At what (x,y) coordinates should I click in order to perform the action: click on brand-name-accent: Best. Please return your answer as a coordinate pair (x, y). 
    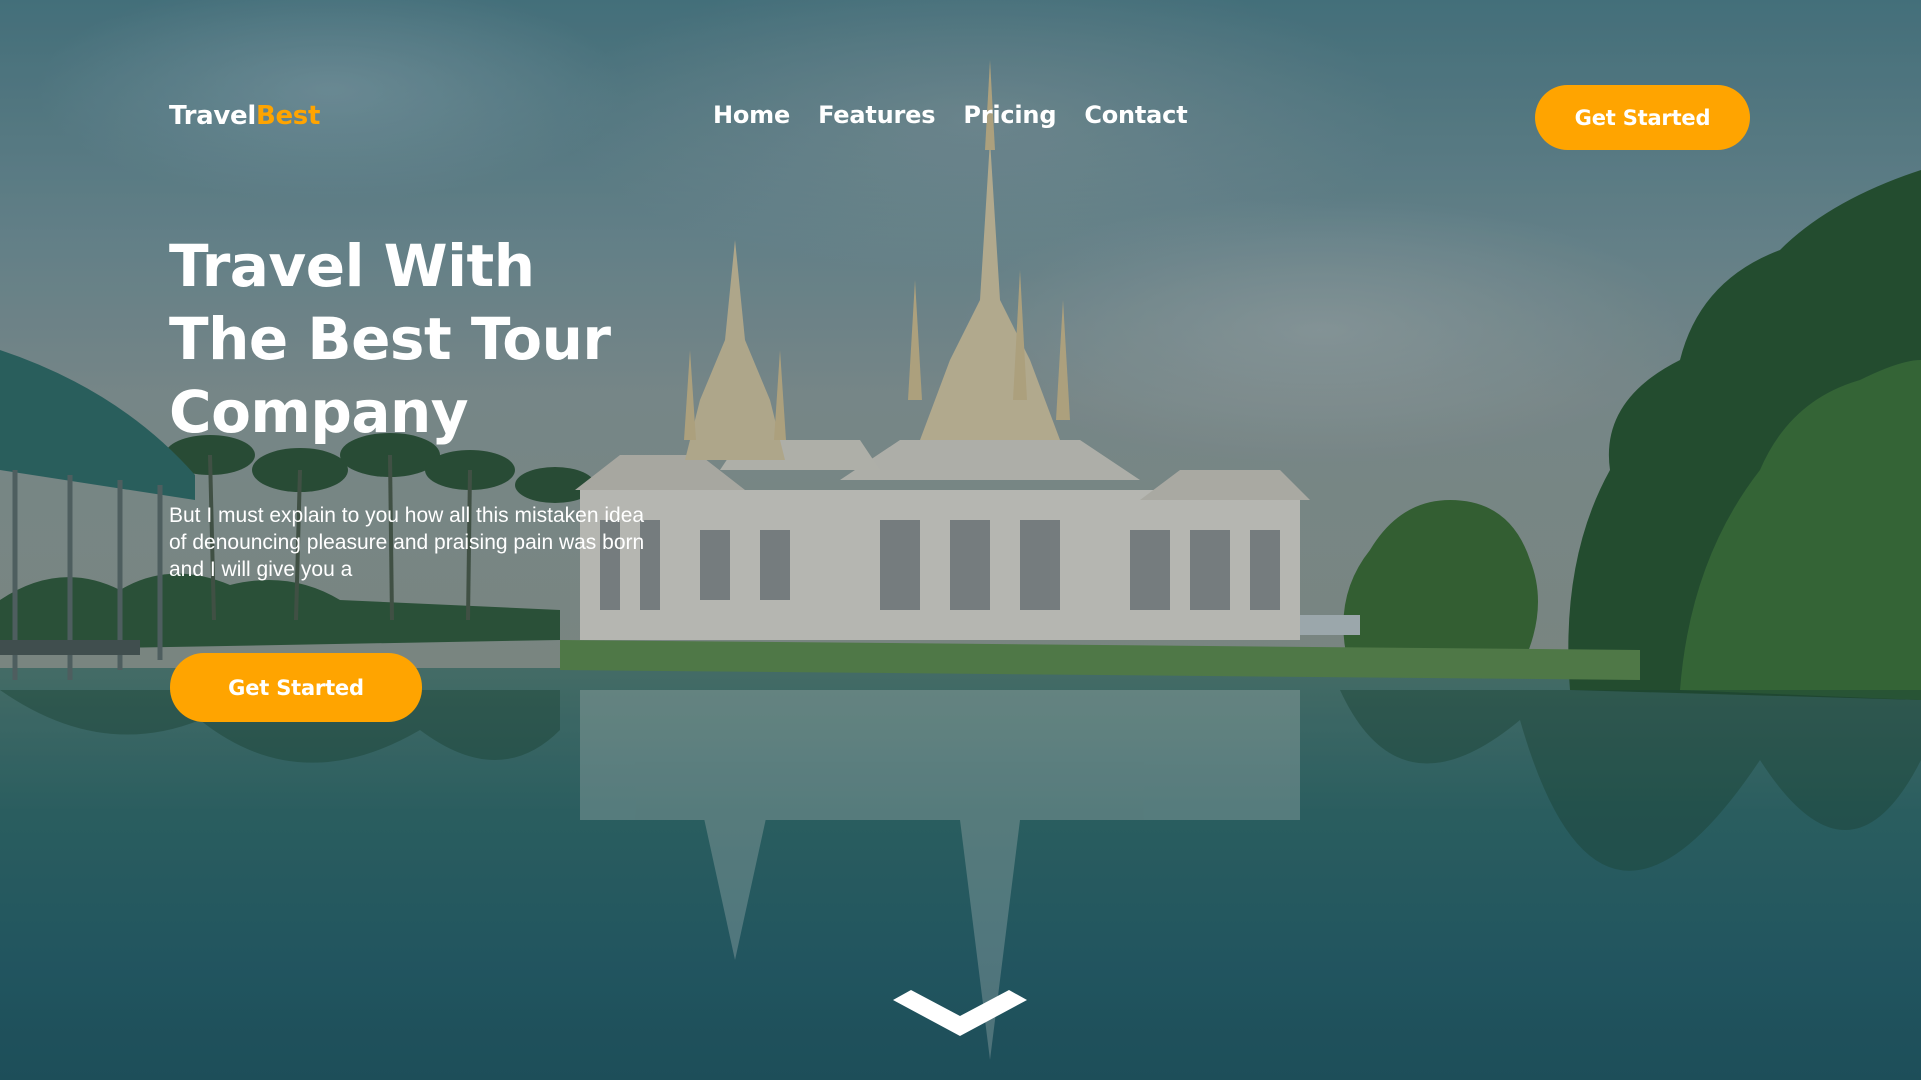
    Looking at the image, I should click on (288, 116).